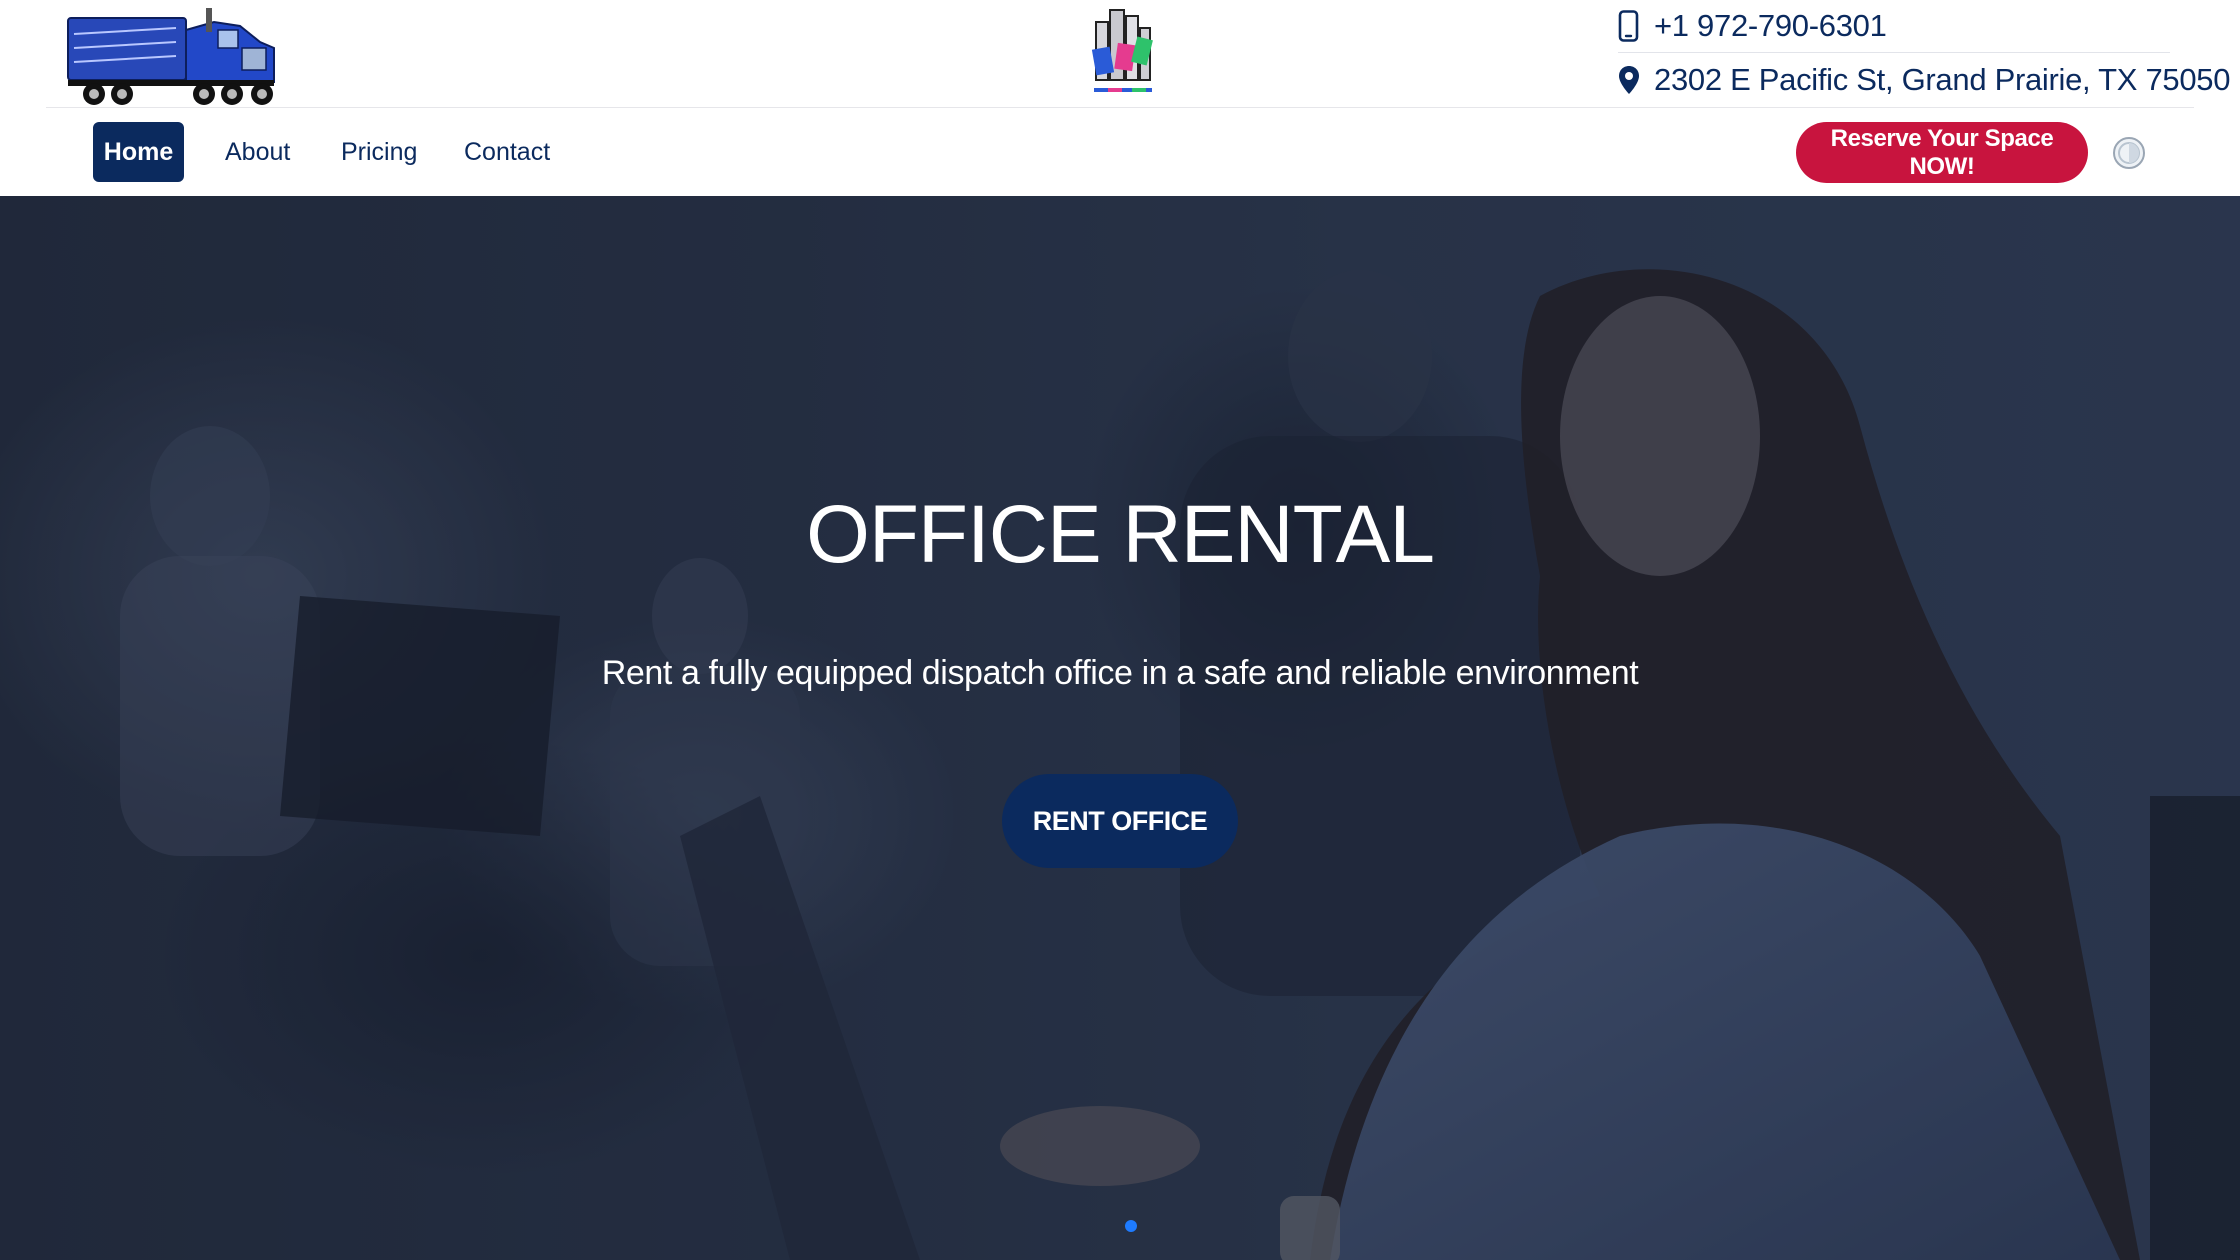 This screenshot has height=1260, width=2240. Describe the element at coordinates (1636, 80) in the screenshot. I see `map-pin-icon` at that location.